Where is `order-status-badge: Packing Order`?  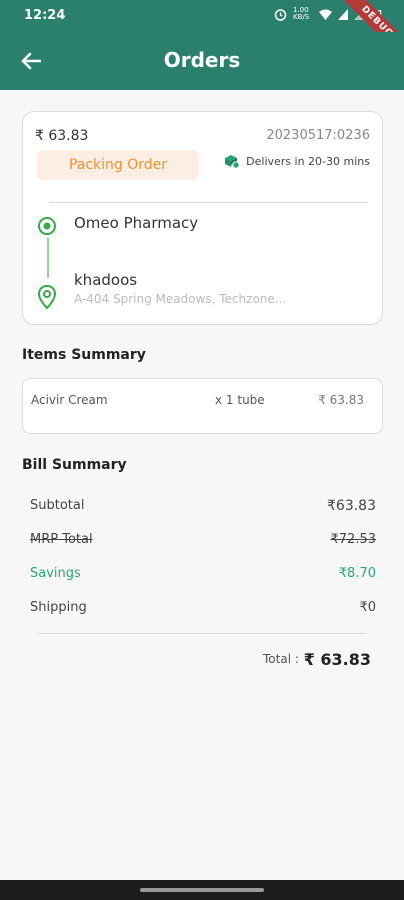
order-status-badge: Packing Order is located at coordinates (118, 165).